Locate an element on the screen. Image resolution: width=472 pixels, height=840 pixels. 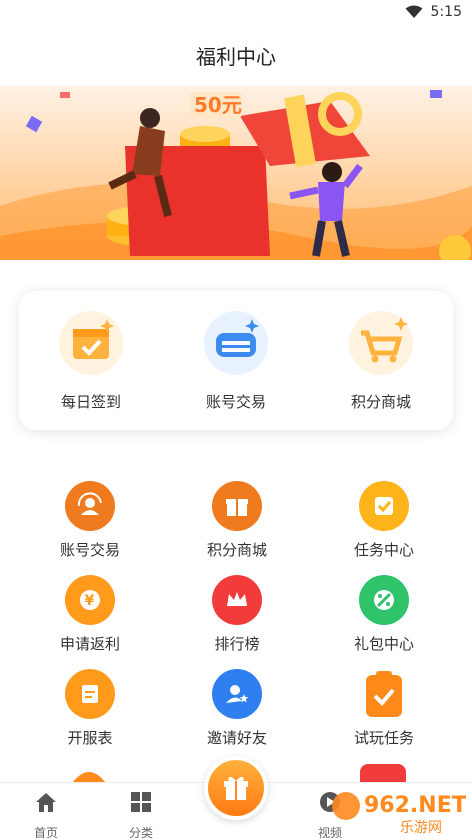
status-bar: 5:15 is located at coordinates (236, 13).